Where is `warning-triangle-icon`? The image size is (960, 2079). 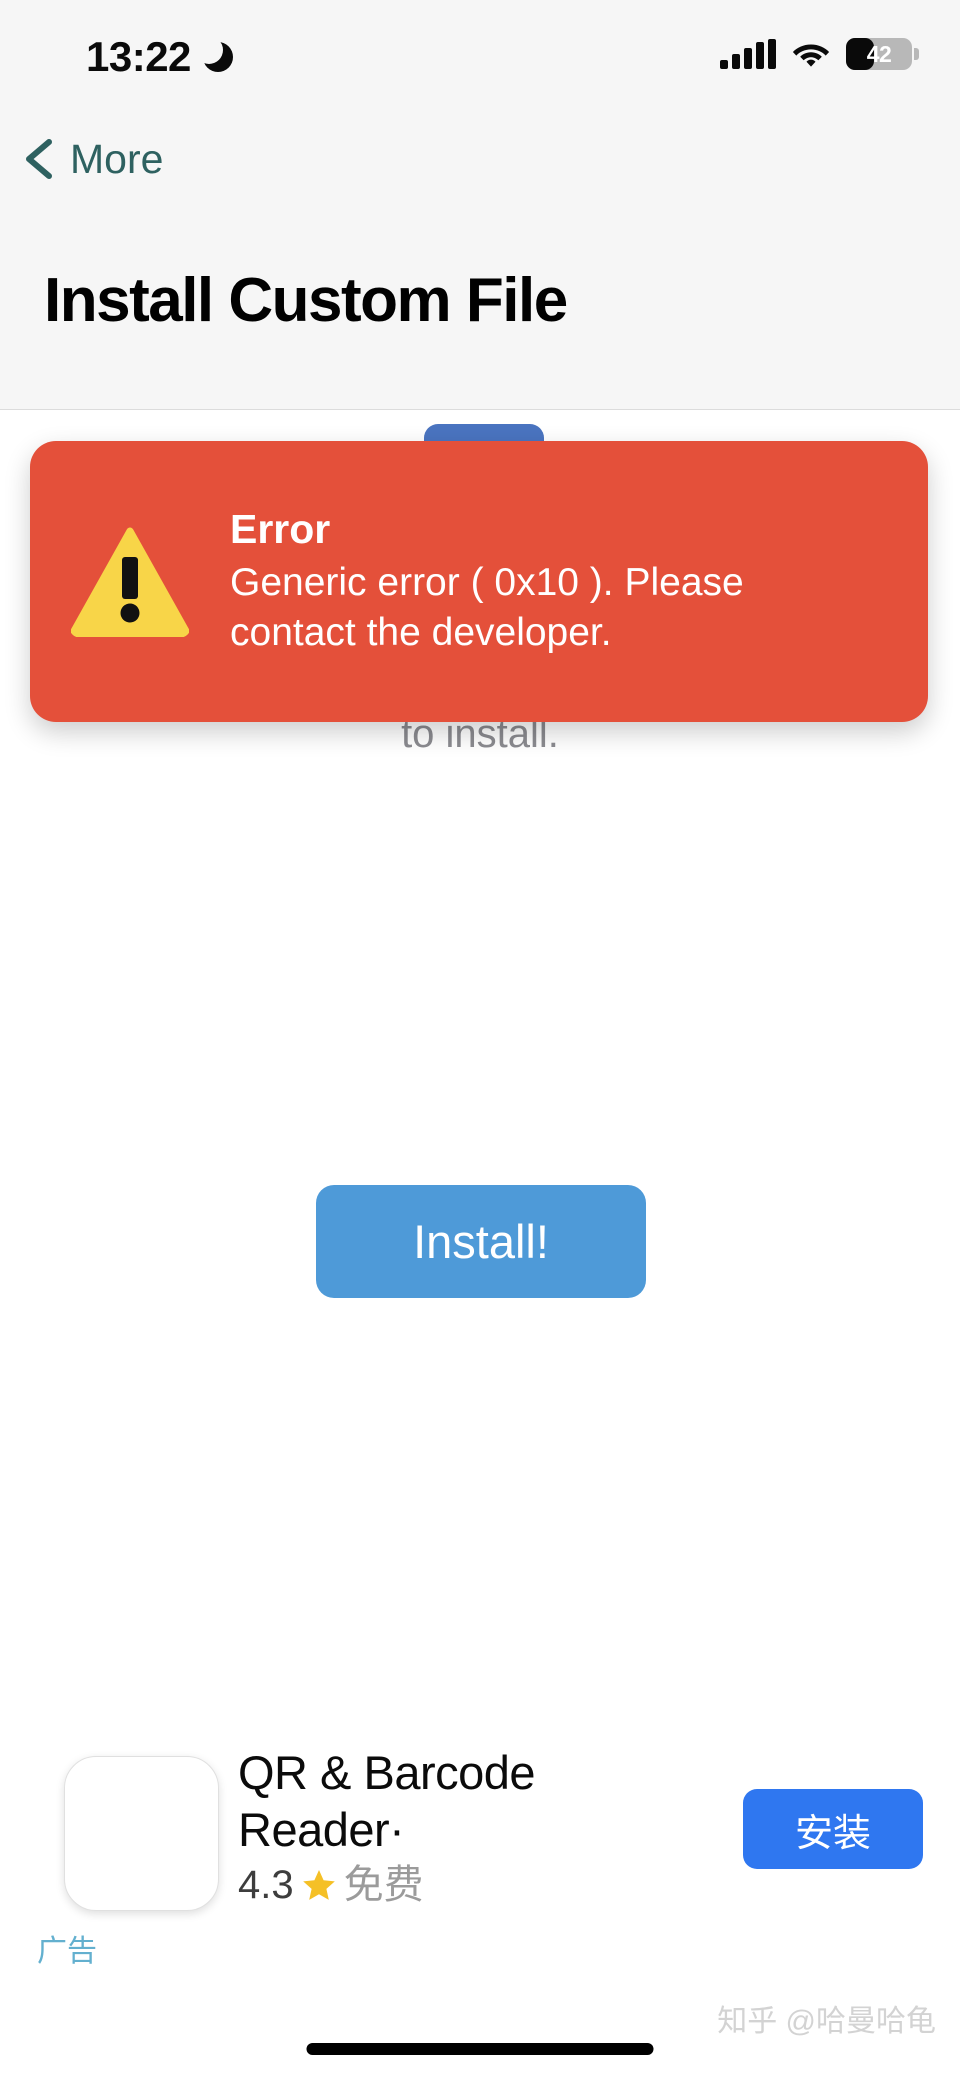
warning-triangle-icon is located at coordinates (130, 582).